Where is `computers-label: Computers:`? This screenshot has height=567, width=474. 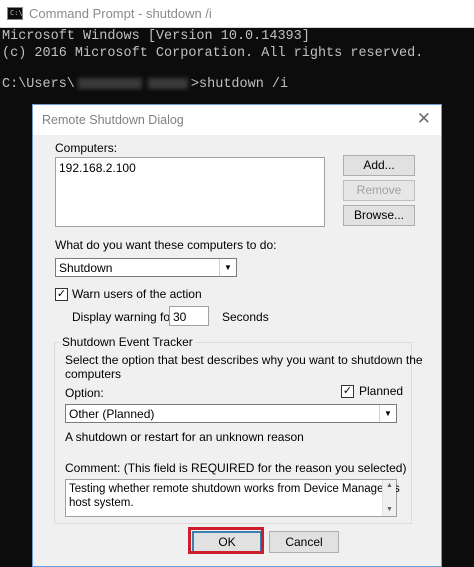 computers-label: Computers: is located at coordinates (86, 148).